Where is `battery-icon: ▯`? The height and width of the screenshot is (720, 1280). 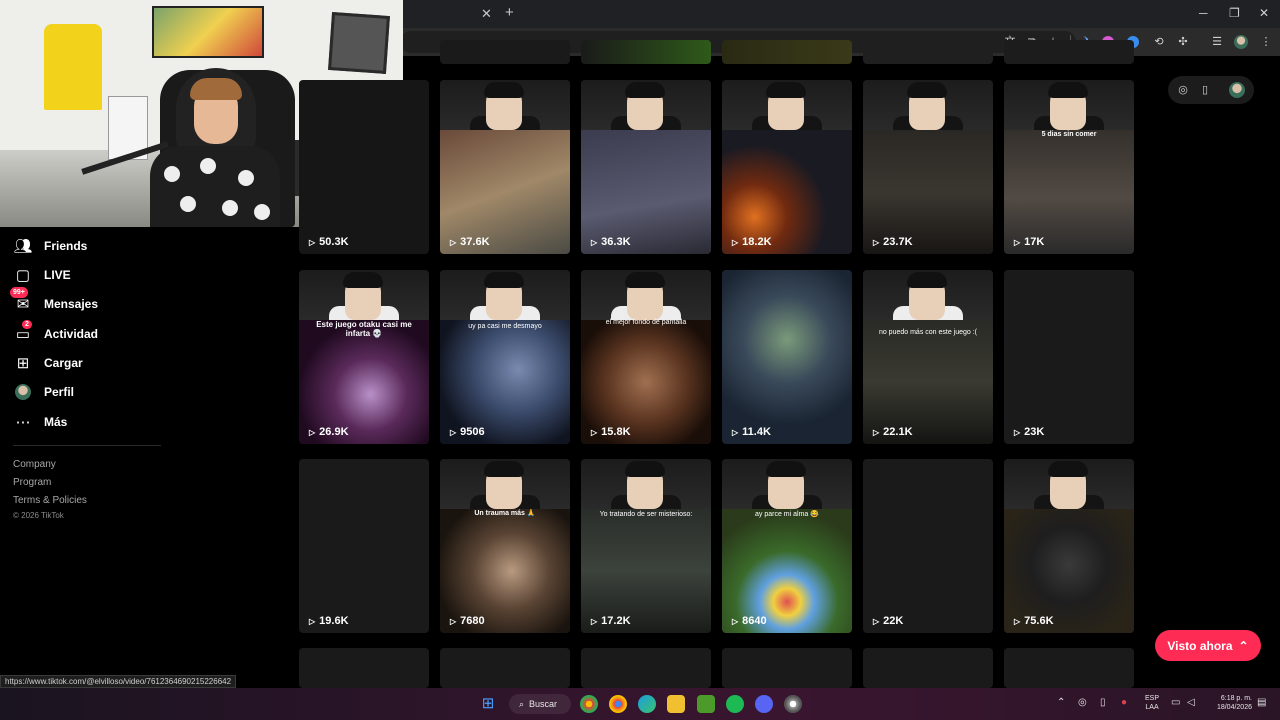
battery-icon: ▯ is located at coordinates (1103, 702).